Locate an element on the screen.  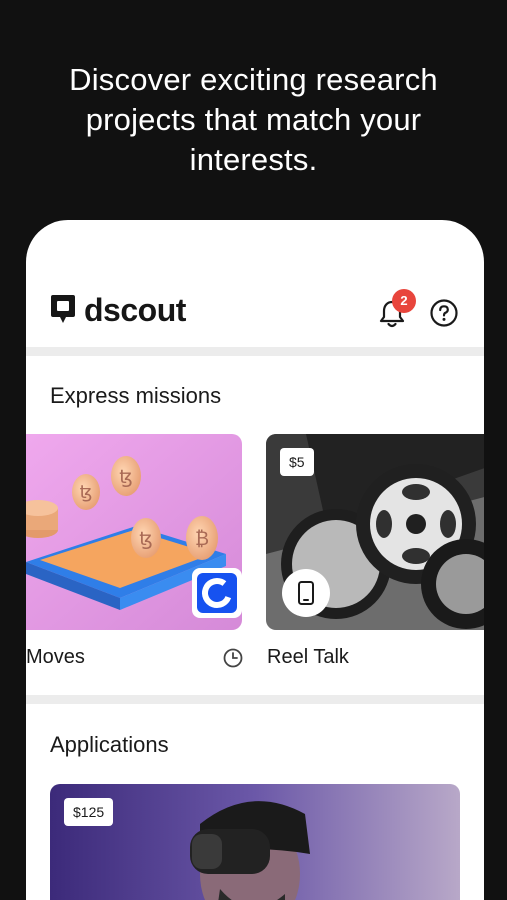
applications-title: Applications is located at coordinates (109, 744).